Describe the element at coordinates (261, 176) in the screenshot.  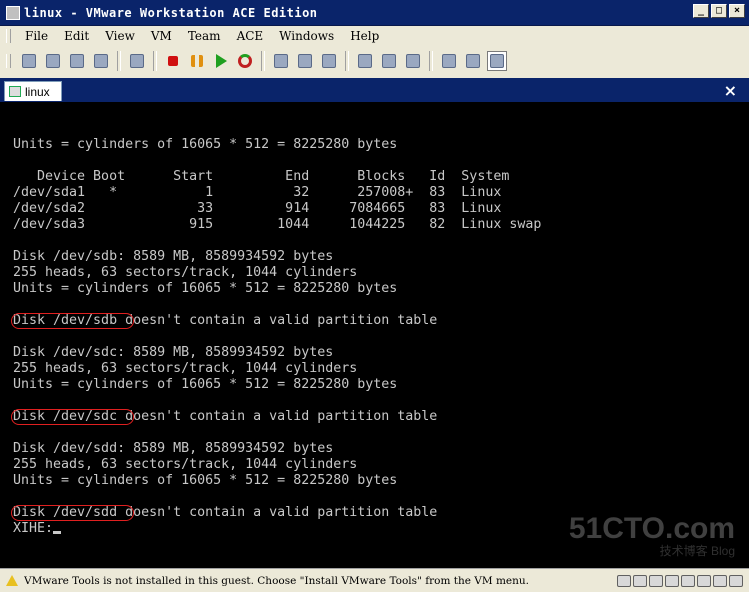
I see `console-line: Device Boot Start End Blocks Id System` at that location.